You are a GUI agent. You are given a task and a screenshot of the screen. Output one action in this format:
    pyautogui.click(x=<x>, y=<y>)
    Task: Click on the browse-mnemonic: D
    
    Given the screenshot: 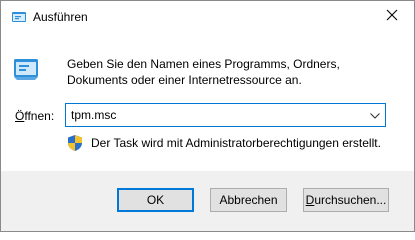 What is the action you would take?
    pyautogui.click(x=310, y=200)
    